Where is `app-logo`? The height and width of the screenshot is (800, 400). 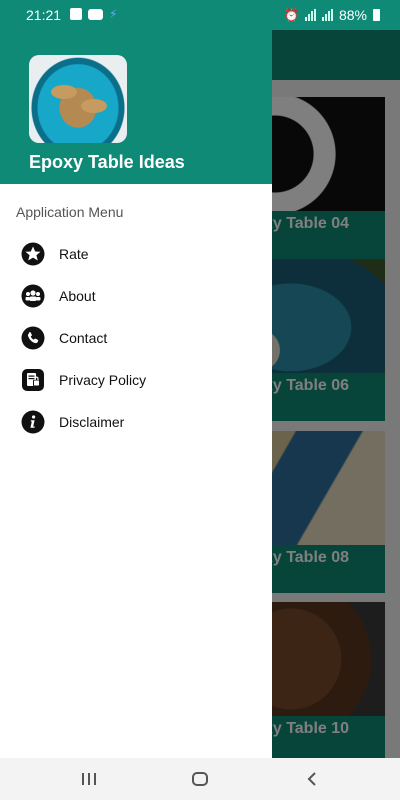
app-logo is located at coordinates (78, 99).